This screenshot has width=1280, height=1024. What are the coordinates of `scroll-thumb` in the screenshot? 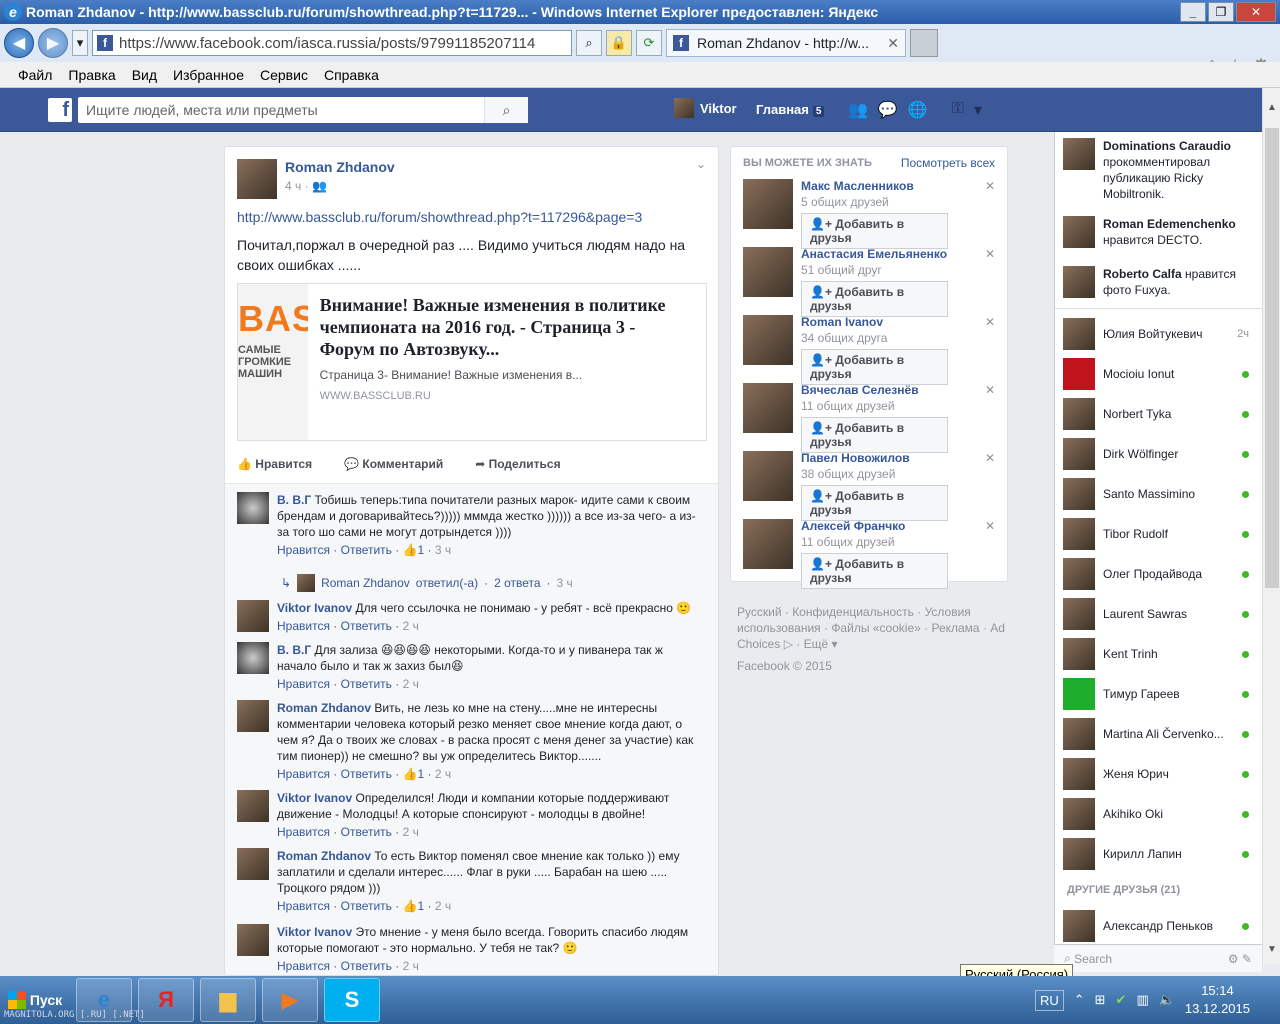 It's located at (1272, 358).